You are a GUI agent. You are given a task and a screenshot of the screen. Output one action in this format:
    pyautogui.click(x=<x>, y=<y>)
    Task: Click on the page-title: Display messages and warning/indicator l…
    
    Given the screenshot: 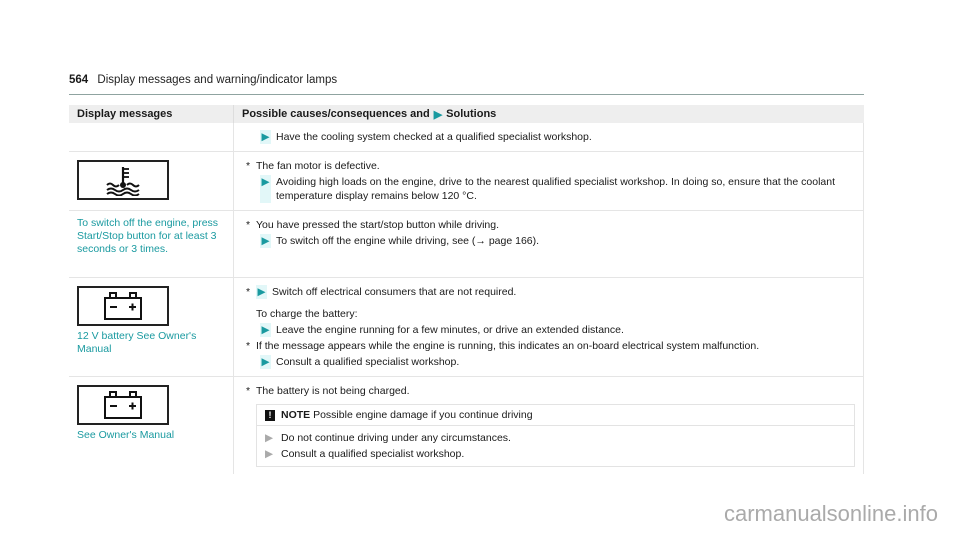 What is the action you would take?
    pyautogui.click(x=217, y=80)
    